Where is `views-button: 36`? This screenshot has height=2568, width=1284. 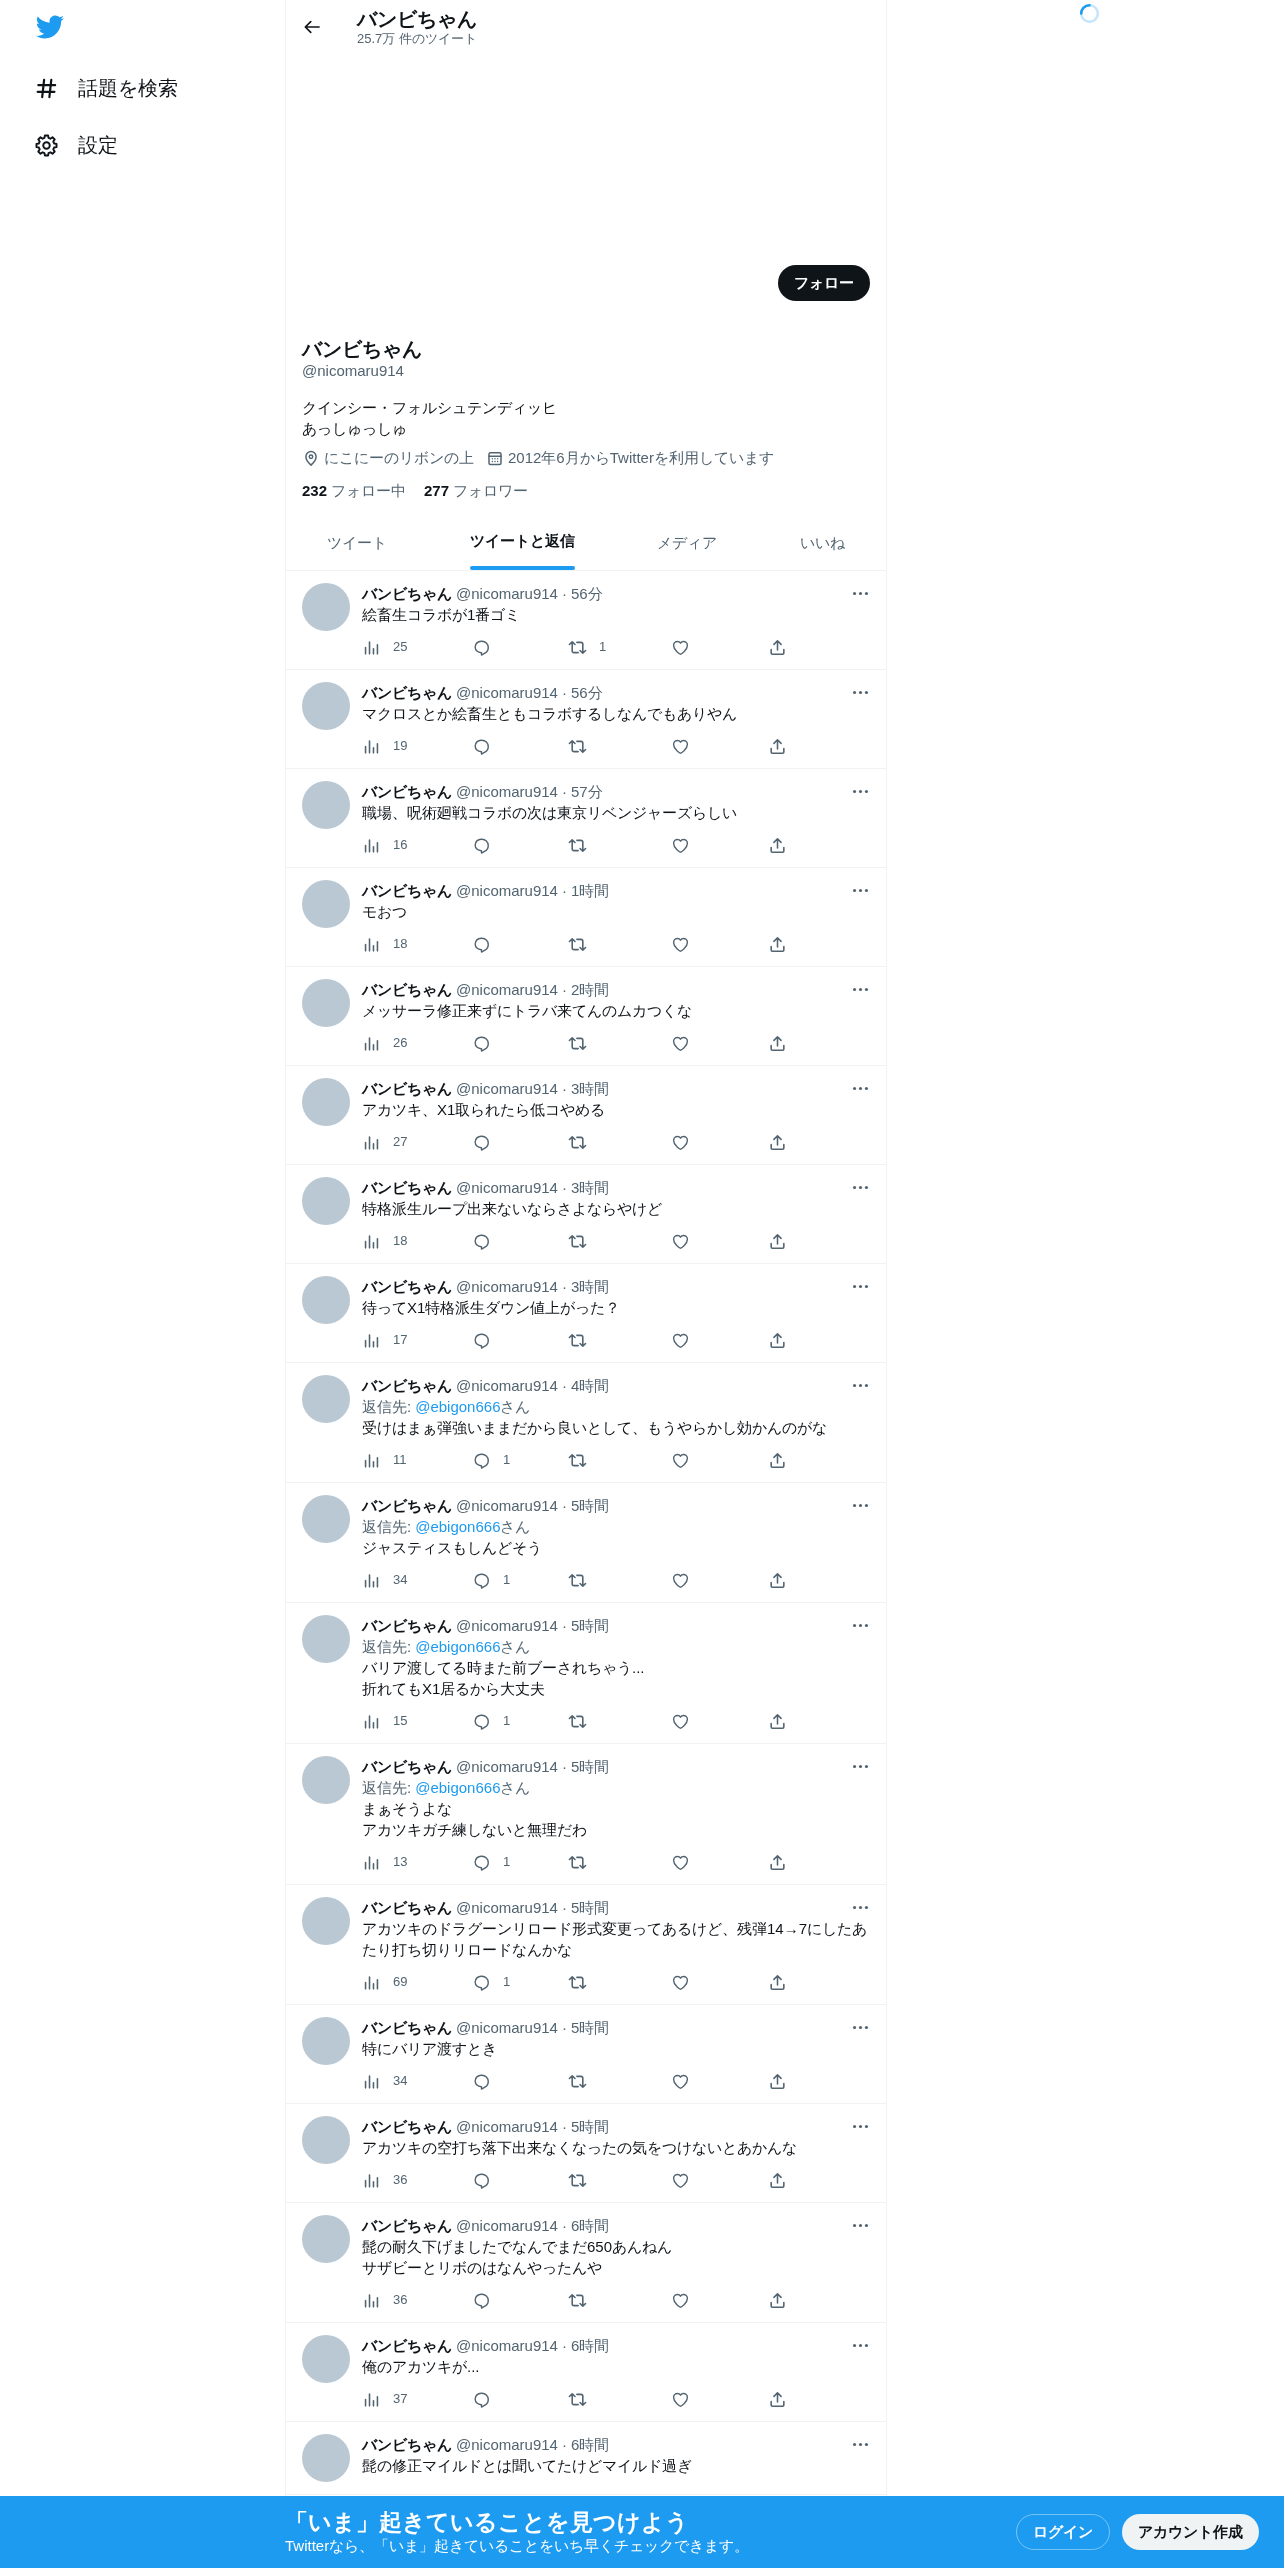 views-button: 36 is located at coordinates (385, 2300).